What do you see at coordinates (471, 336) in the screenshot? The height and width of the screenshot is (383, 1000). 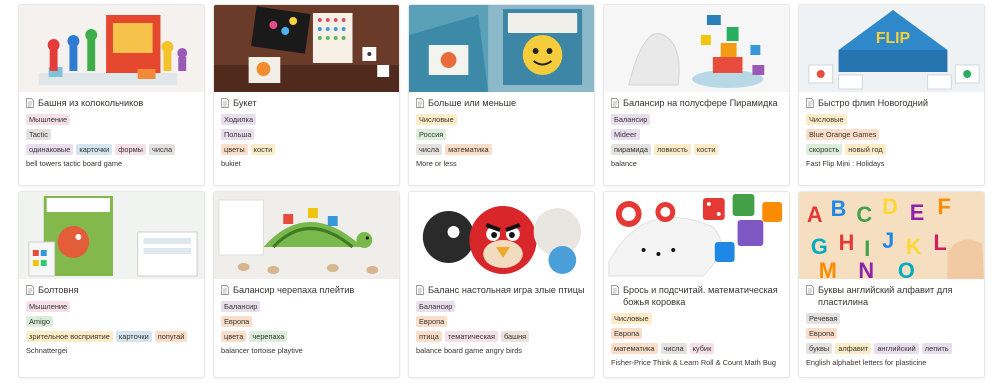 I see `tag-pill: тематическая` at bounding box center [471, 336].